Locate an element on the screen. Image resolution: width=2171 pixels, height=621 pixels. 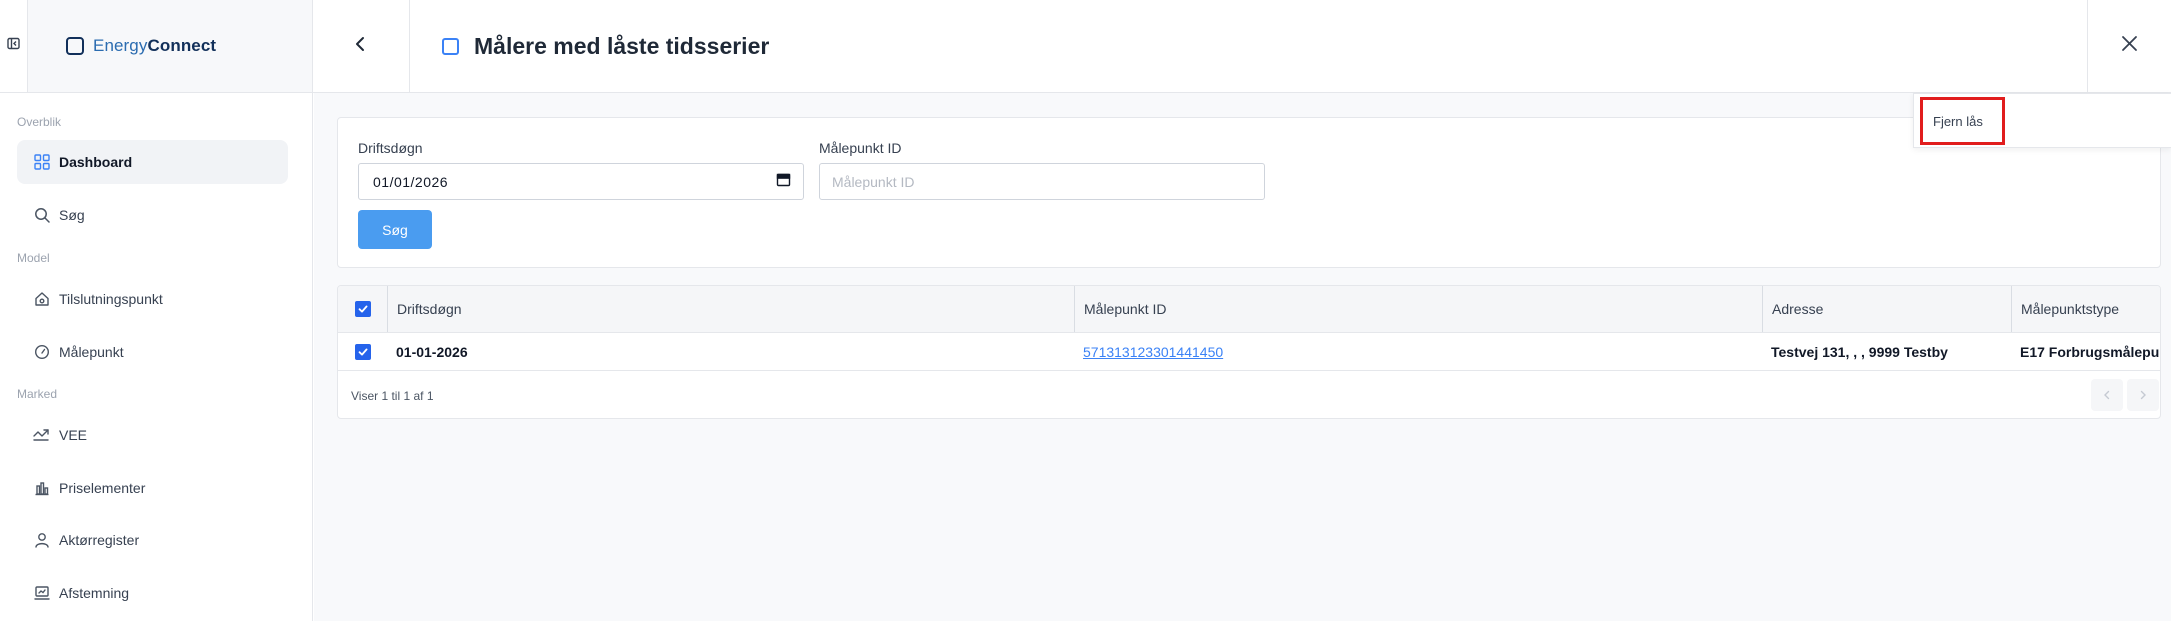
cell-meter-id: 571313123301441450 is located at coordinates (1418, 351).